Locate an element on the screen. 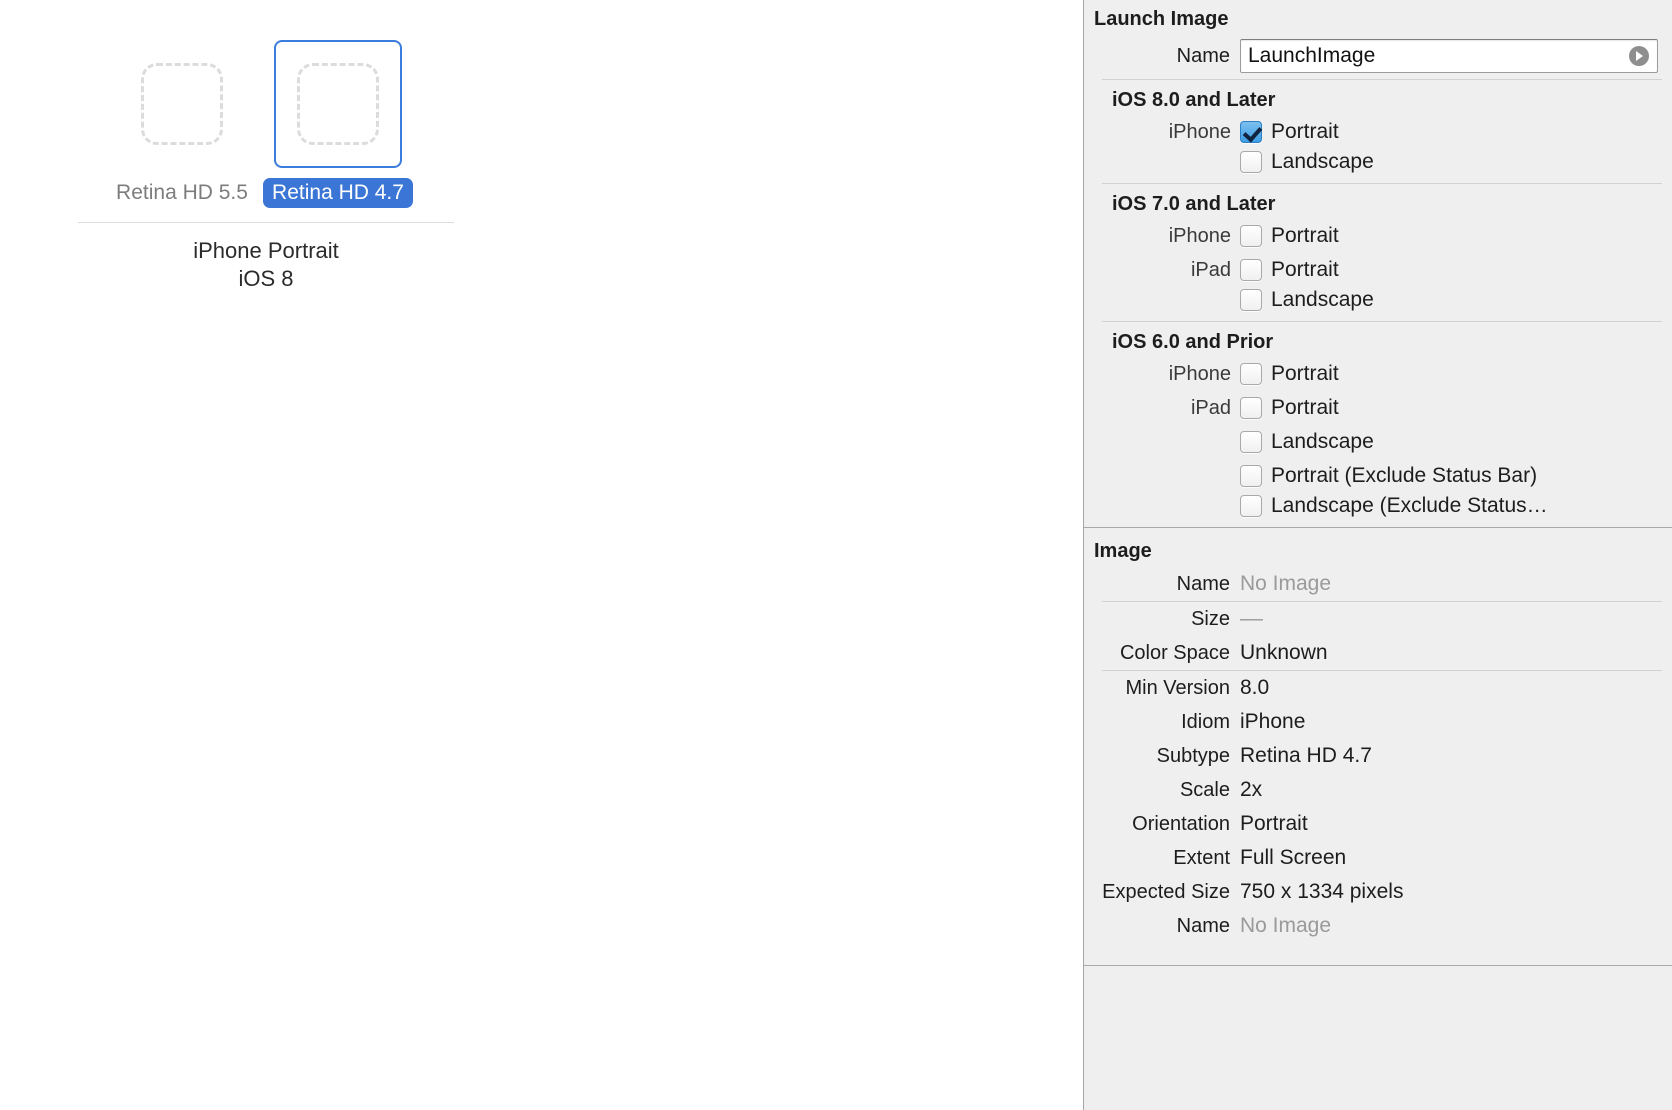  asset-slot-label: Retina HD 5.5 is located at coordinates (182, 192).